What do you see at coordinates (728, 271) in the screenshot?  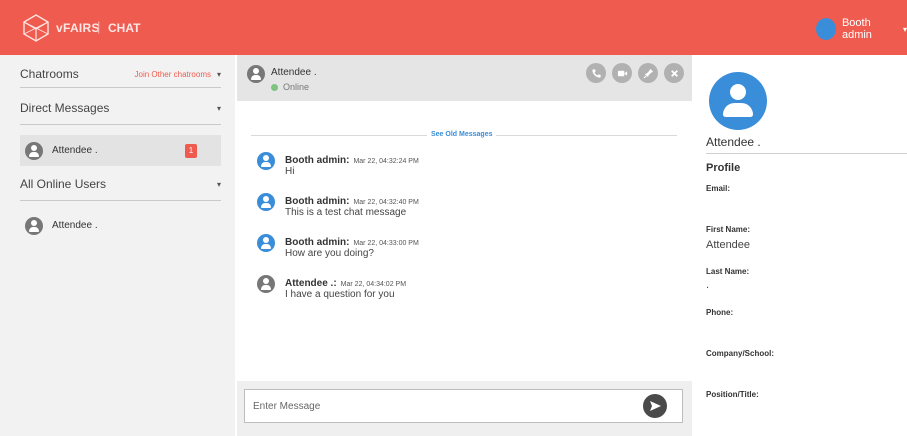 I see `last-name-label: Last Name:` at bounding box center [728, 271].